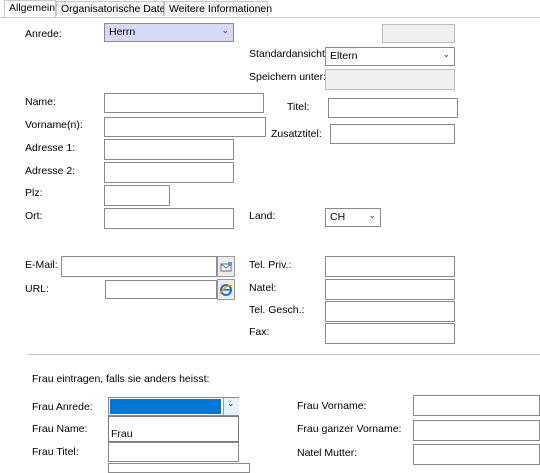 Image resolution: width=540 pixels, height=473 pixels. What do you see at coordinates (218, 8) in the screenshot?
I see `tab-weitere-informationen: Weitere Informationen` at bounding box center [218, 8].